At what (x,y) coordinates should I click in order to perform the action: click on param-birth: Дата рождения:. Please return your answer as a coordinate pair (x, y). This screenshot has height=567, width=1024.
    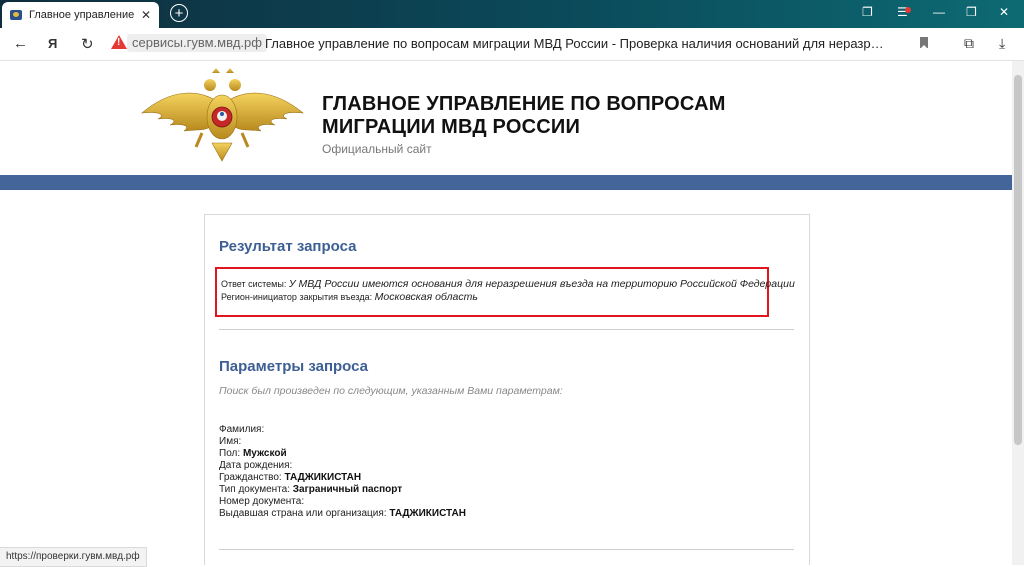
    Looking at the image, I should click on (255, 465).